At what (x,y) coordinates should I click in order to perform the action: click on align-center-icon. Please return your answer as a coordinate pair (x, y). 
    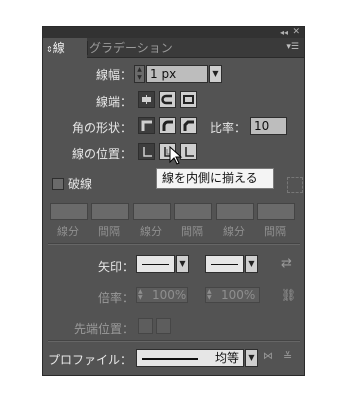
    Looking at the image, I should click on (147, 152).